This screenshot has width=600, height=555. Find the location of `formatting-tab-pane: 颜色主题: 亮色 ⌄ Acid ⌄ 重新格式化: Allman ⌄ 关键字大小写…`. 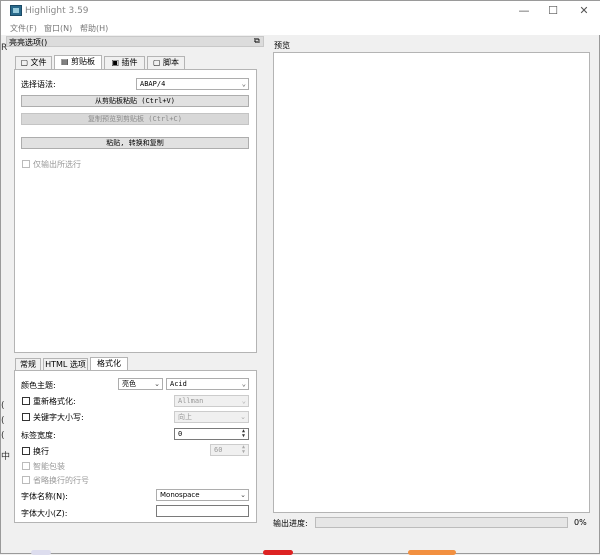

formatting-tab-pane: 颜色主题: 亮色 ⌄ Acid ⌄ 重新格式化: Allman ⌄ 关键字大小写… is located at coordinates (135, 446).